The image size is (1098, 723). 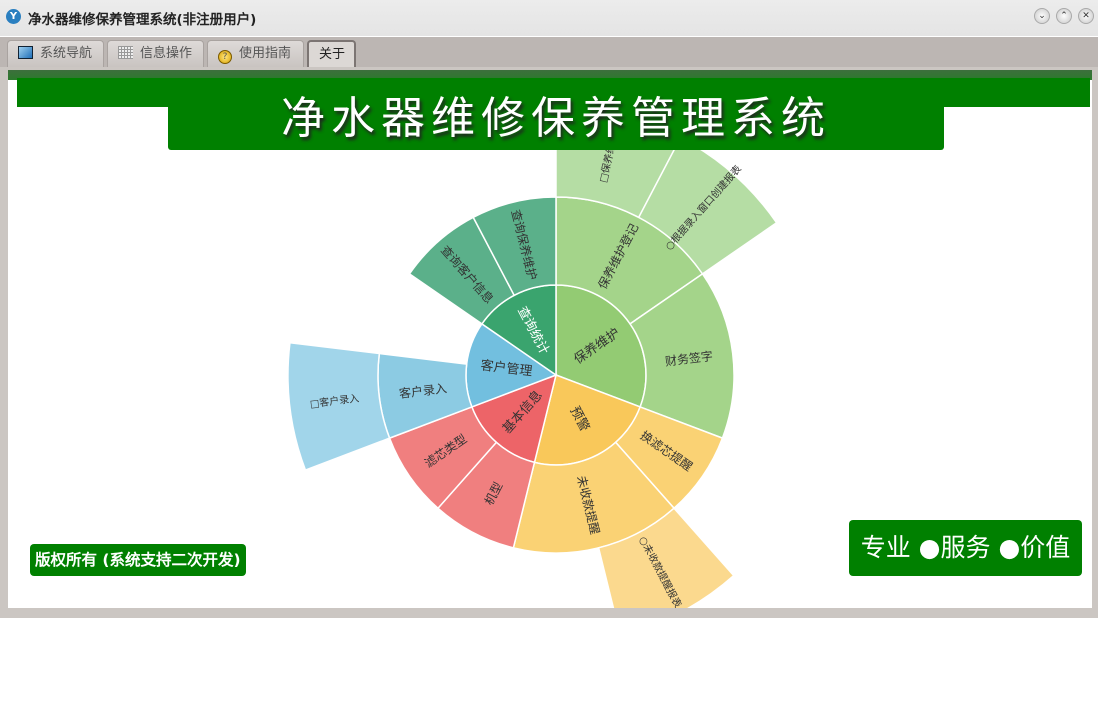 What do you see at coordinates (965, 548) in the screenshot?
I see `slogan-badge: 专业 ●服务 ●价值` at bounding box center [965, 548].